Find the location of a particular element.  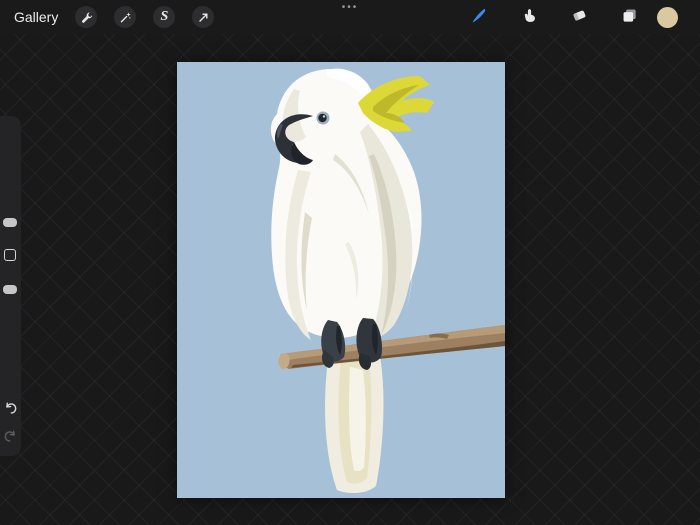

brush-size-slider is located at coordinates (10, 222).